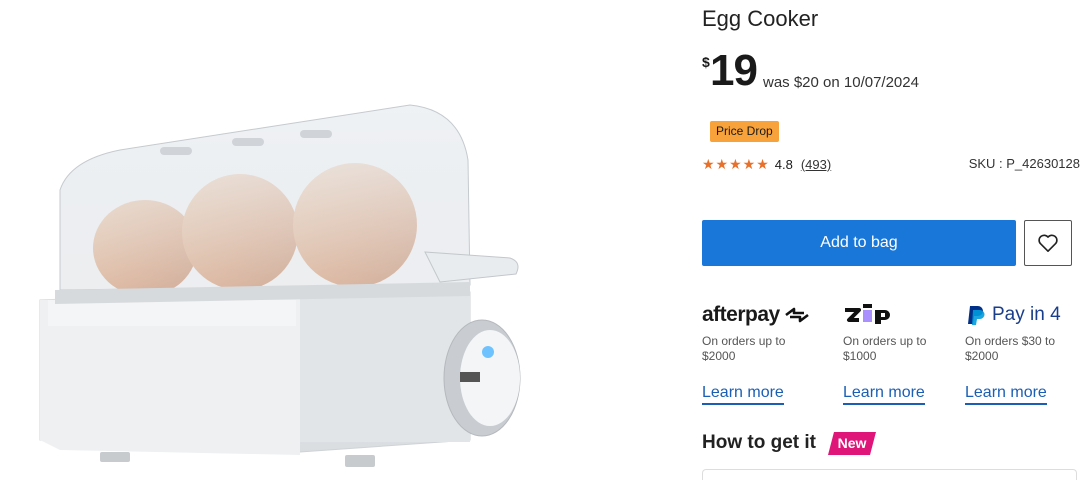 This screenshot has height=480, width=1080. Describe the element at coordinates (760, 18) in the screenshot. I see `product-title: Egg Cooker` at that location.